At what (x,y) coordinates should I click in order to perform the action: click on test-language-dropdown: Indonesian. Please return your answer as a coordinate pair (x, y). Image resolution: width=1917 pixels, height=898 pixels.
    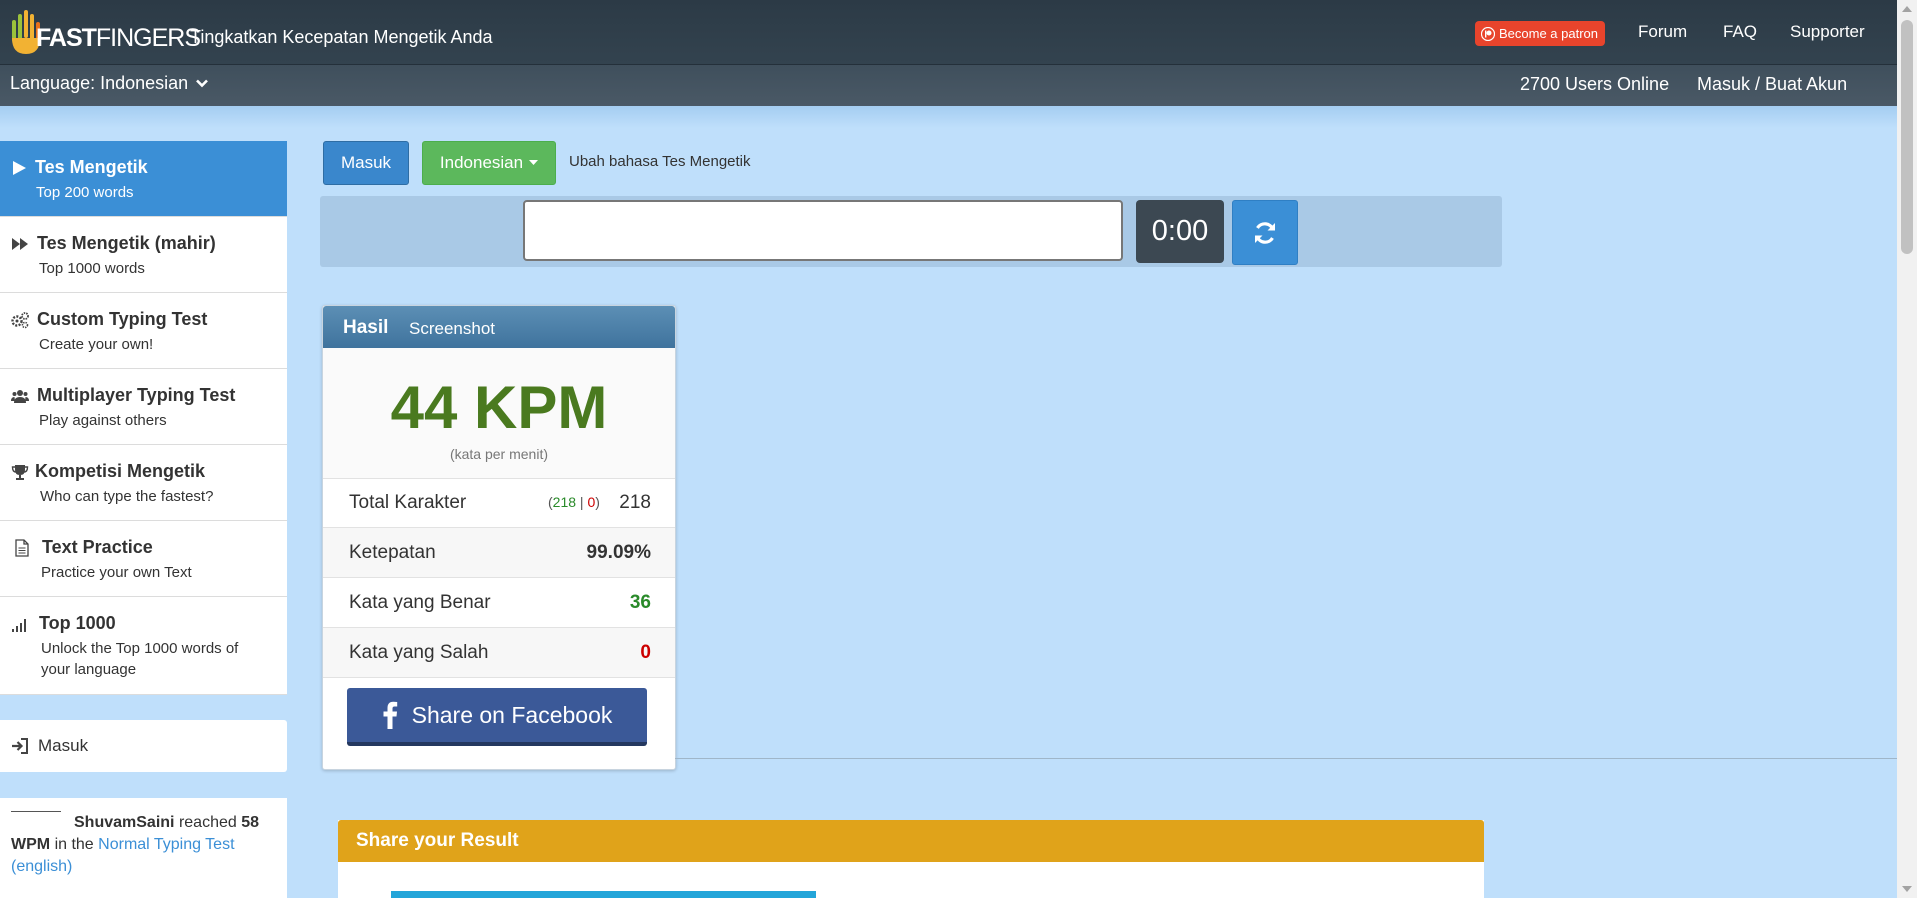
    Looking at the image, I should click on (489, 163).